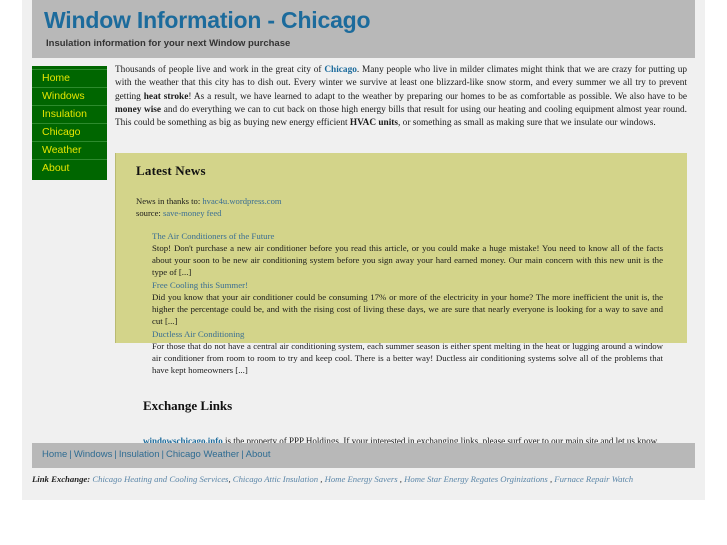 The image size is (727, 545). I want to click on exchange-links-heading: Exchange Links, so click(188, 405).